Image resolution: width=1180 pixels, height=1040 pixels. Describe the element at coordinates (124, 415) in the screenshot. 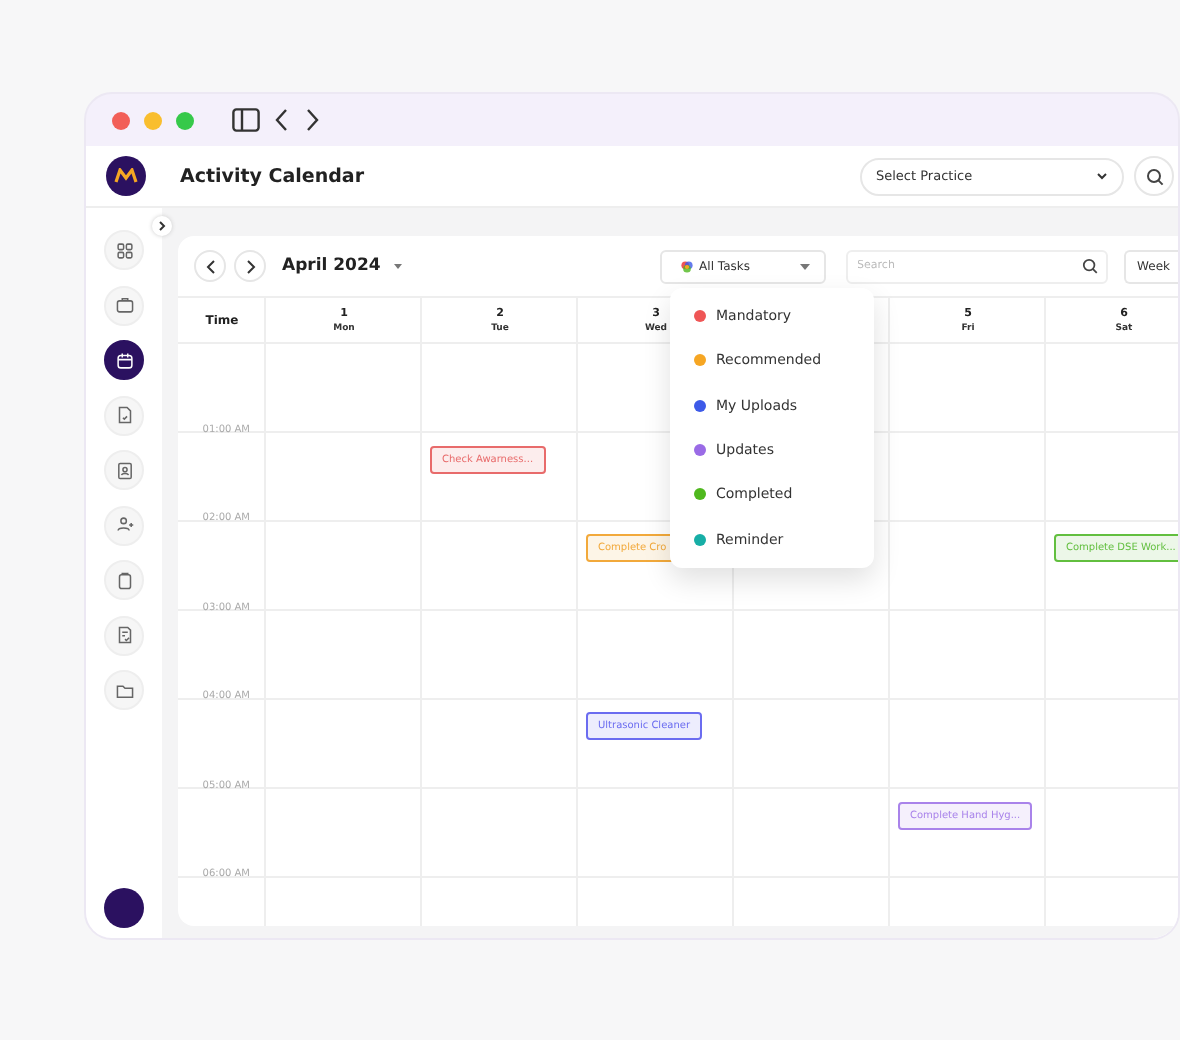

I see `document-icon` at that location.